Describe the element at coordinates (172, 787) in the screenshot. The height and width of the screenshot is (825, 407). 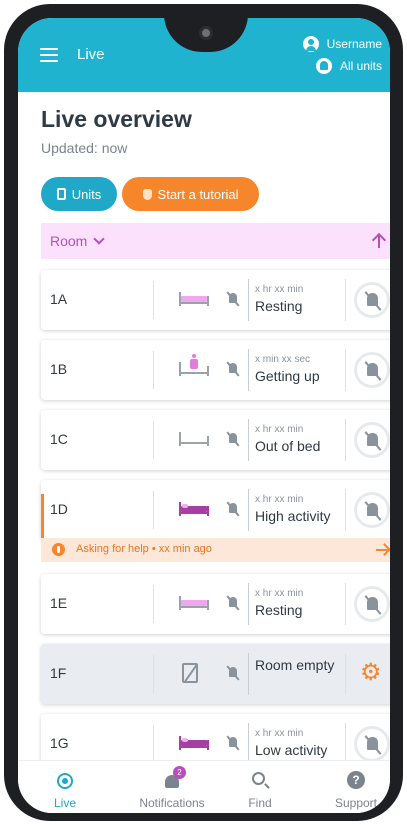
I see `nav-notifications: 2 Notifications` at that location.